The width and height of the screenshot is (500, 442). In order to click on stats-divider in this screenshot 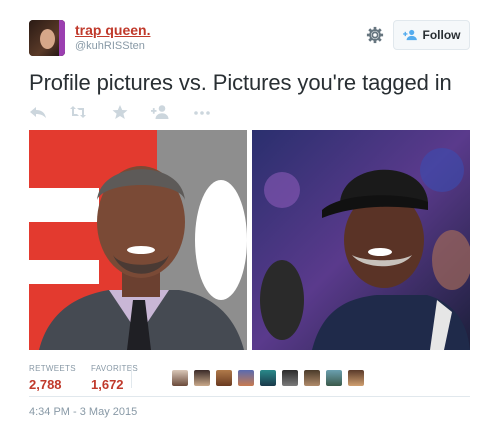, I will do `click(131, 377)`.